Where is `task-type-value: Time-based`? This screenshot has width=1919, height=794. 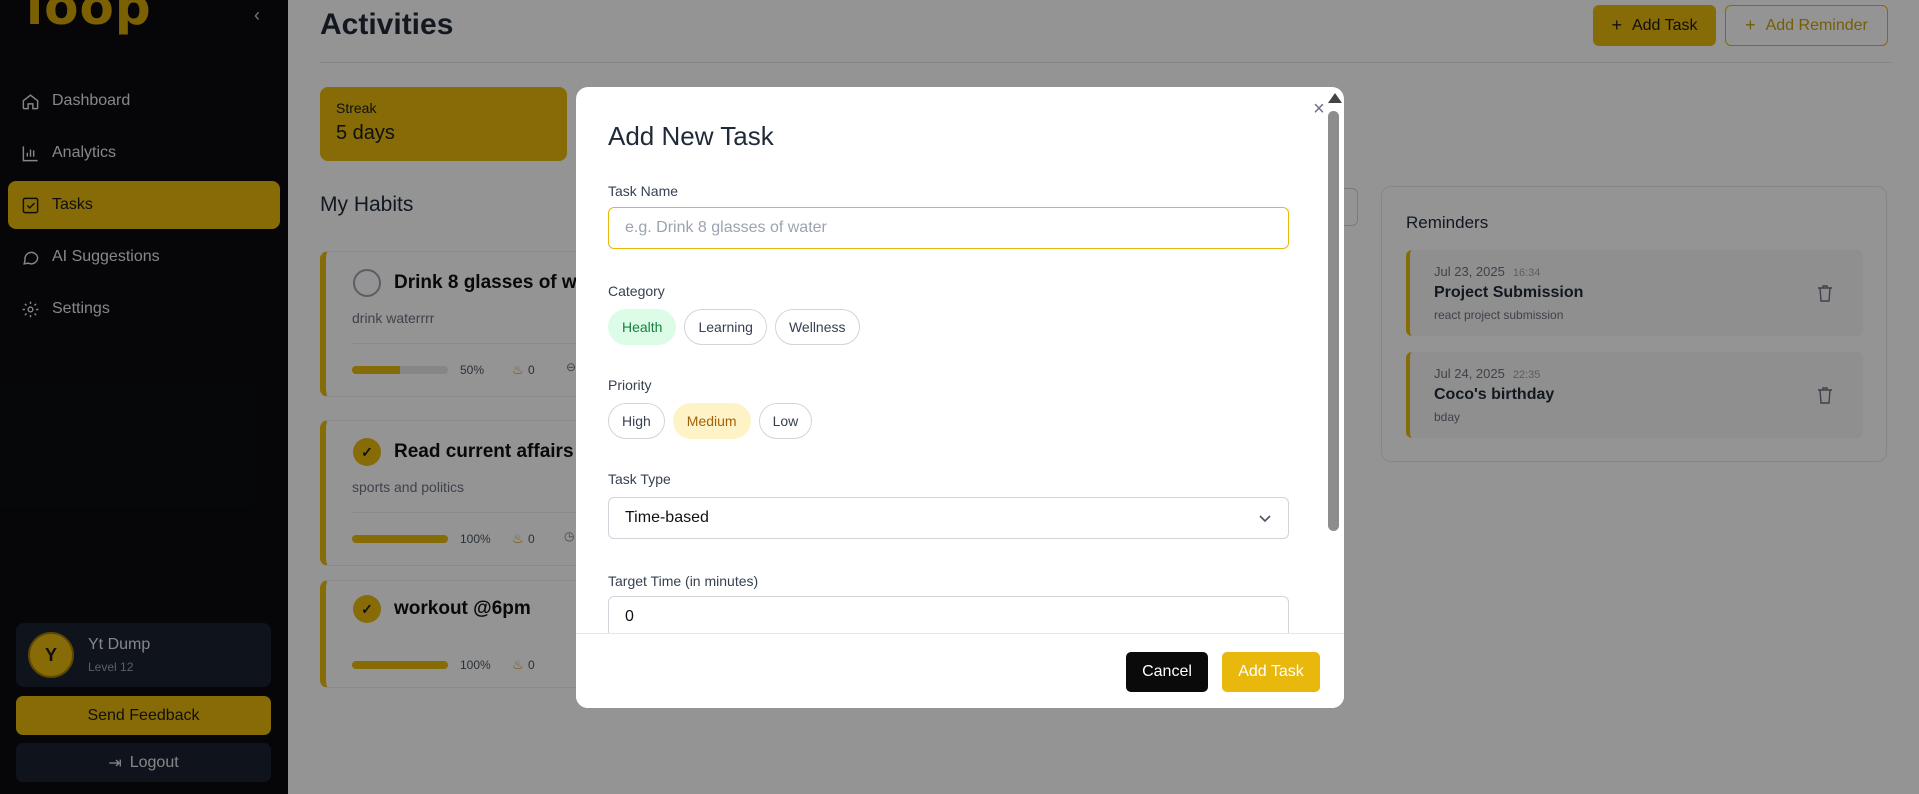
task-type-value: Time-based is located at coordinates (667, 517).